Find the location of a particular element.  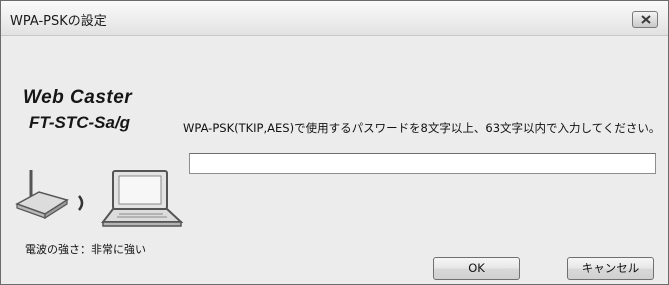

title-bar: WPA-PSKの設定 is located at coordinates (334, 18).